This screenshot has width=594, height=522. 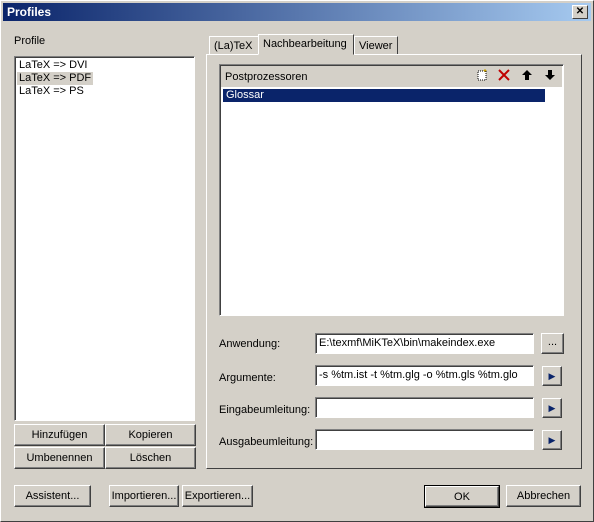 I want to click on list-item: Glossar, so click(x=384, y=95).